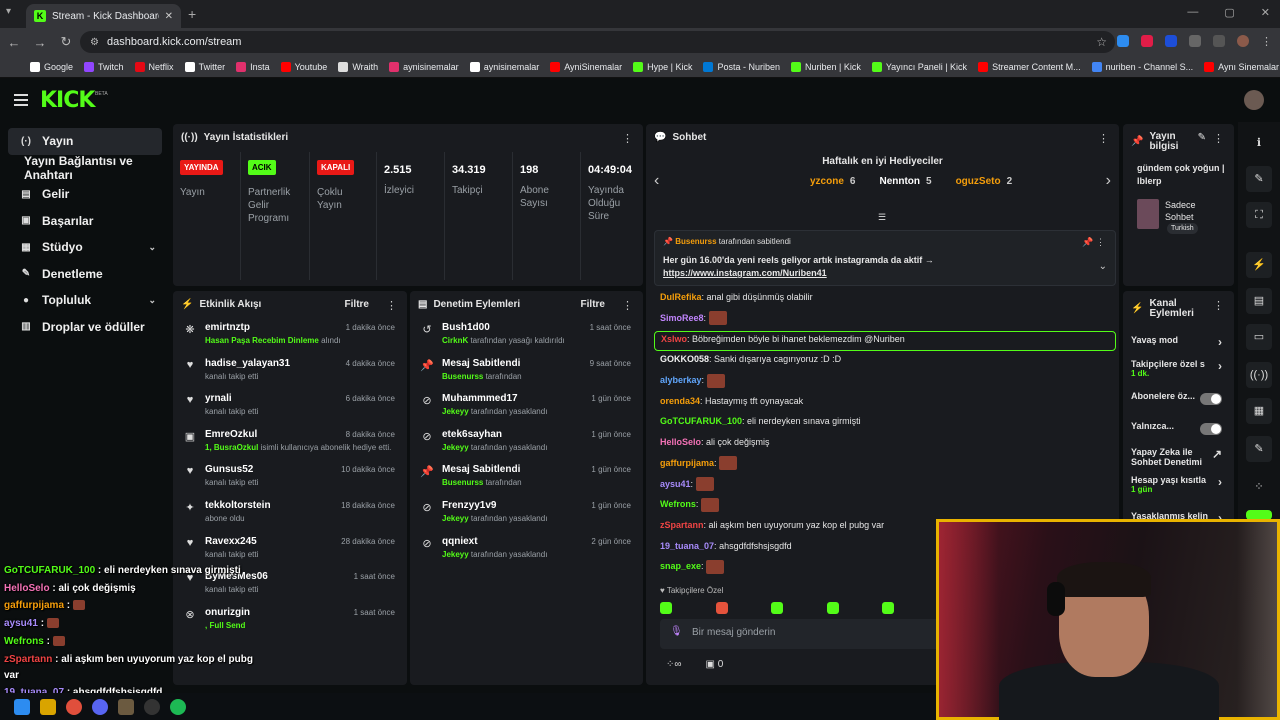 This screenshot has height=720, width=1280. What do you see at coordinates (681, 380) in the screenshot?
I see `chat-username: alyberkay` at bounding box center [681, 380].